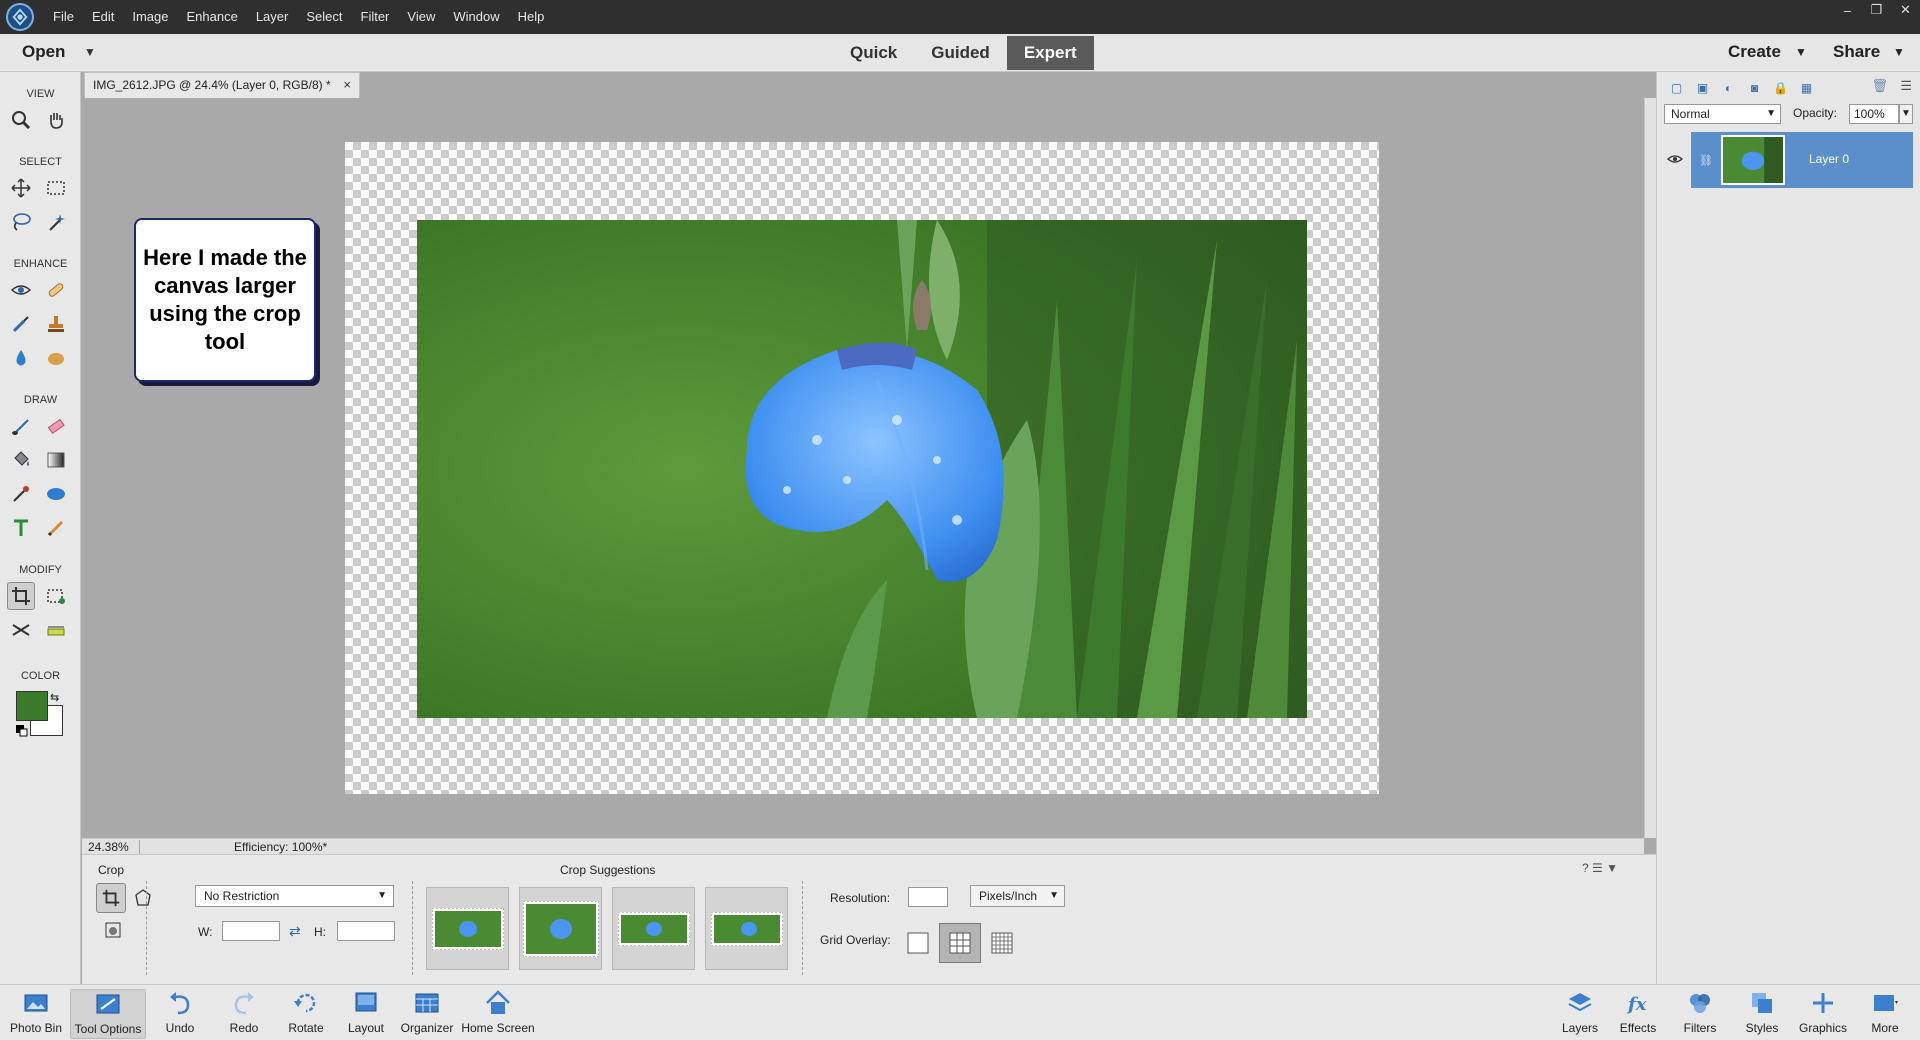 This screenshot has width=1920, height=1040. What do you see at coordinates (324, 17) in the screenshot?
I see `menu-select: Select` at bounding box center [324, 17].